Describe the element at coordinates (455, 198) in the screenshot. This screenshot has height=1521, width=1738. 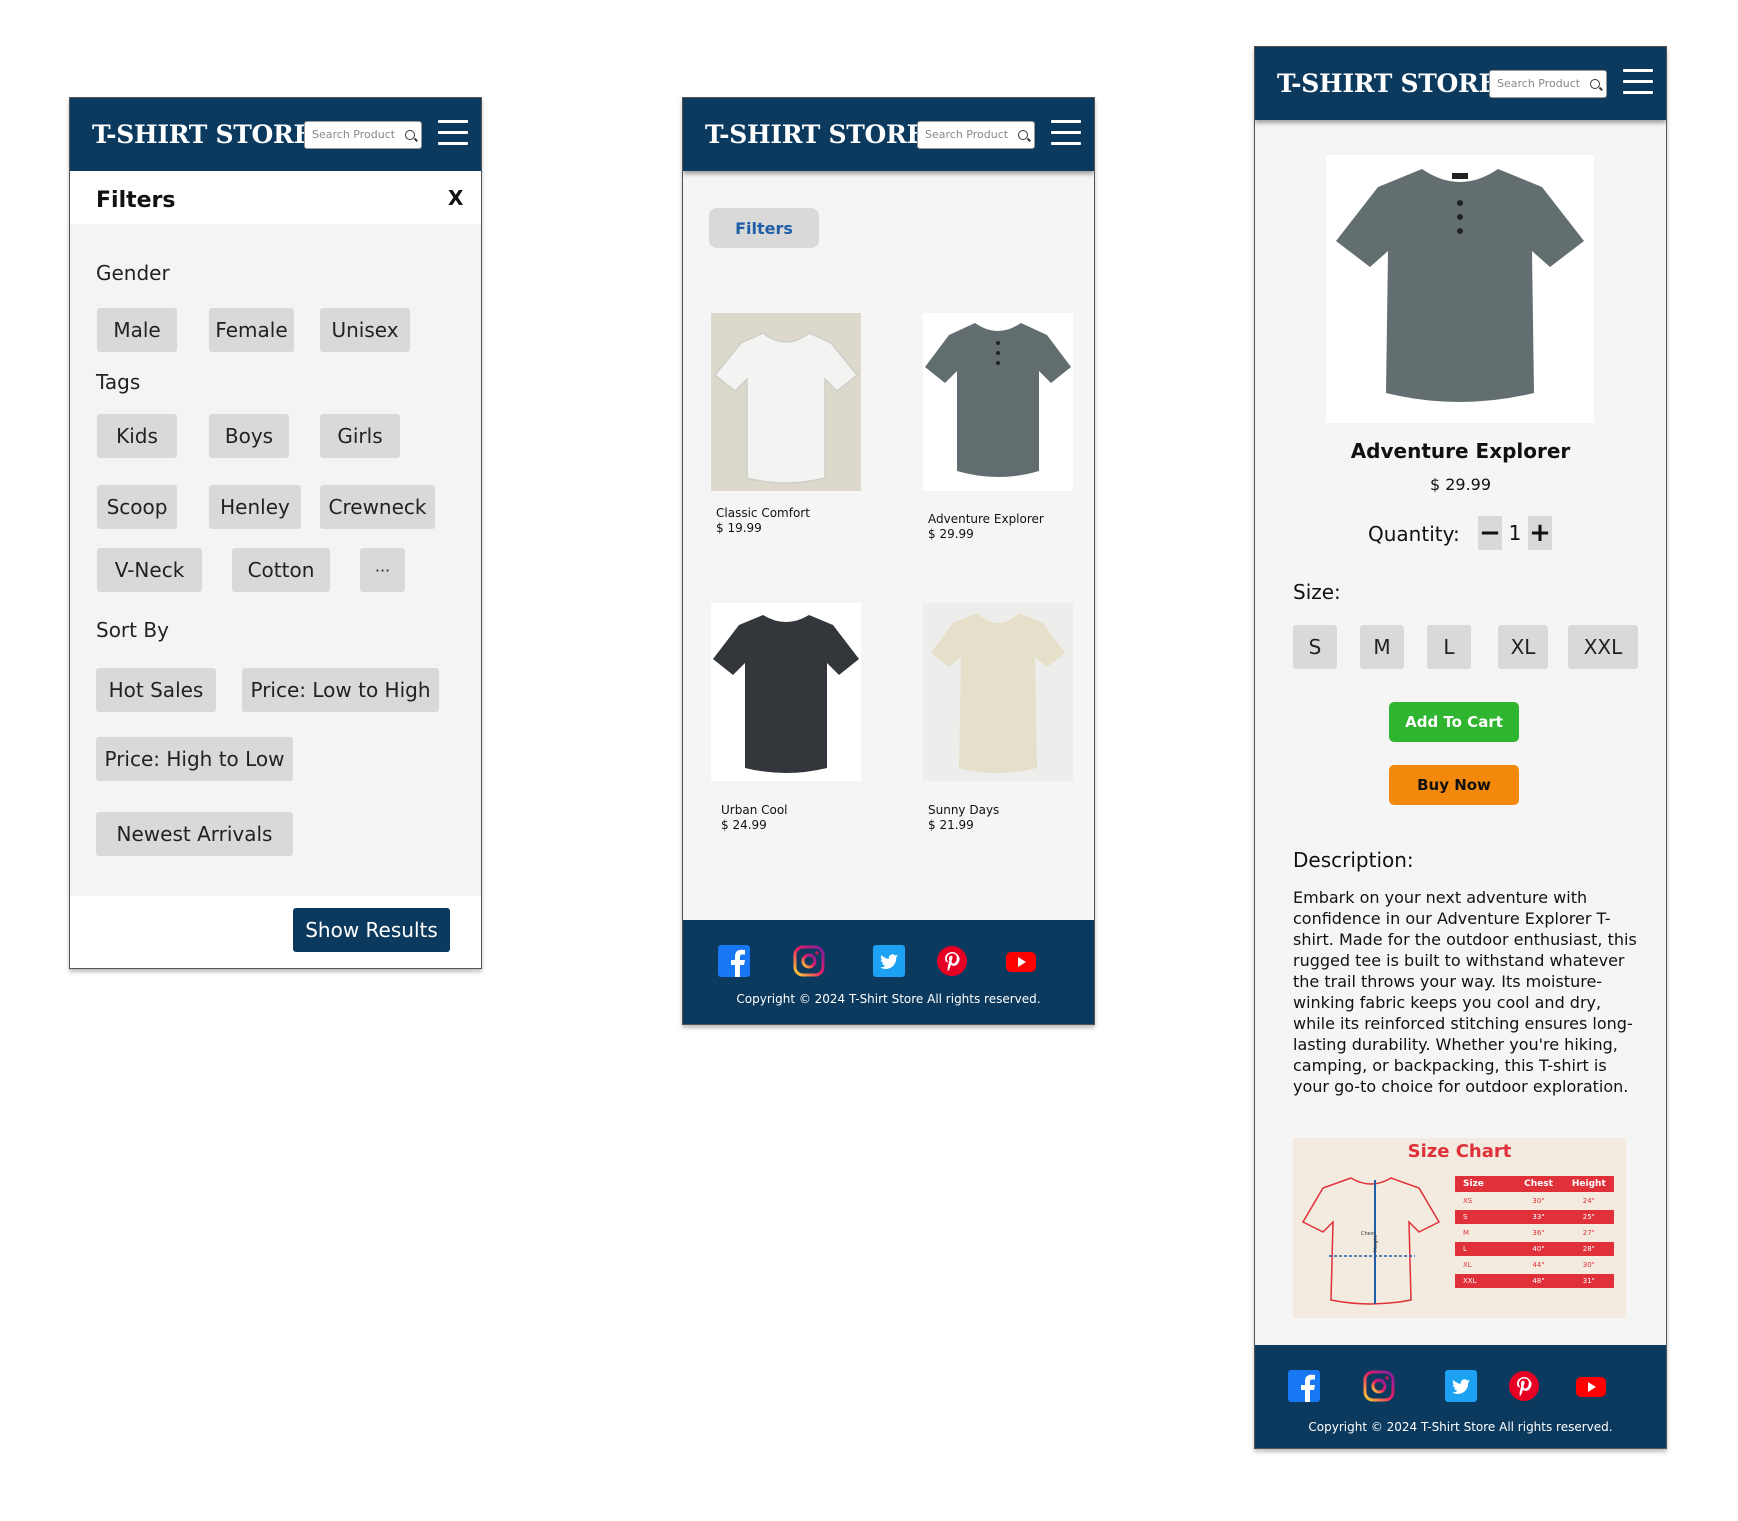
I see `close-button: X` at that location.